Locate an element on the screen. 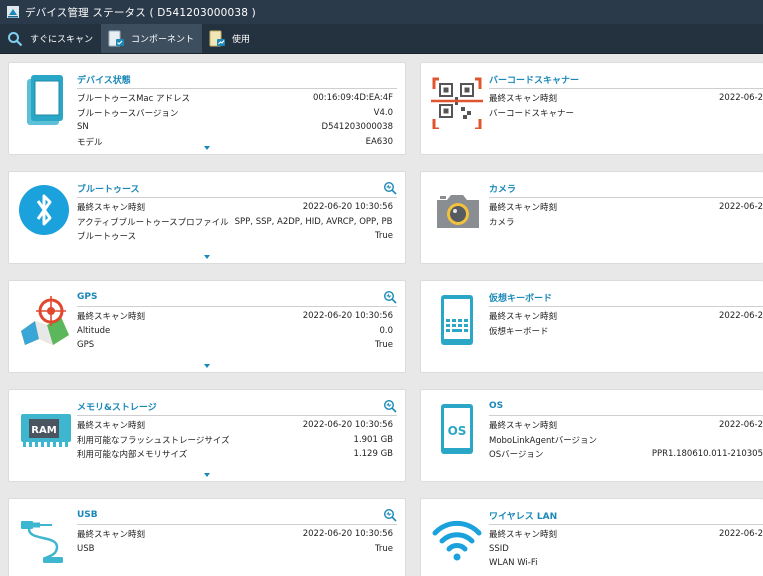 The width and height of the screenshot is (763, 576). virtual-keyboard-card: 仮想キーボード 最終スキャン時刻 2022-06-2 仮想キーボード is located at coordinates (591, 326).